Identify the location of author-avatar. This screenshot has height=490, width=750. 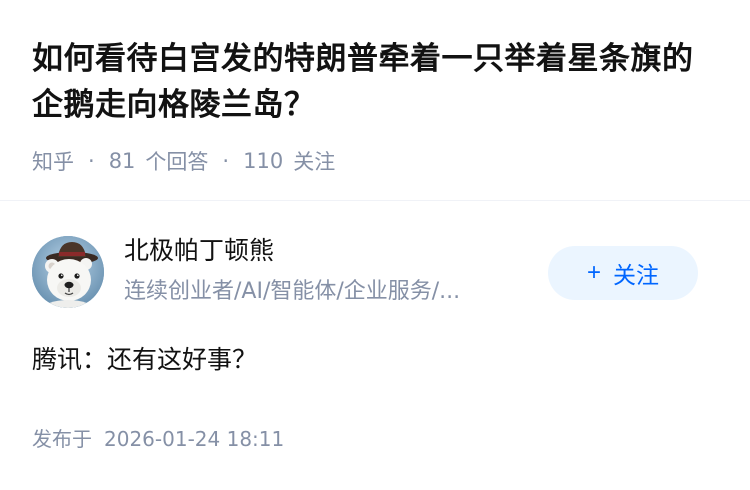
(68, 272).